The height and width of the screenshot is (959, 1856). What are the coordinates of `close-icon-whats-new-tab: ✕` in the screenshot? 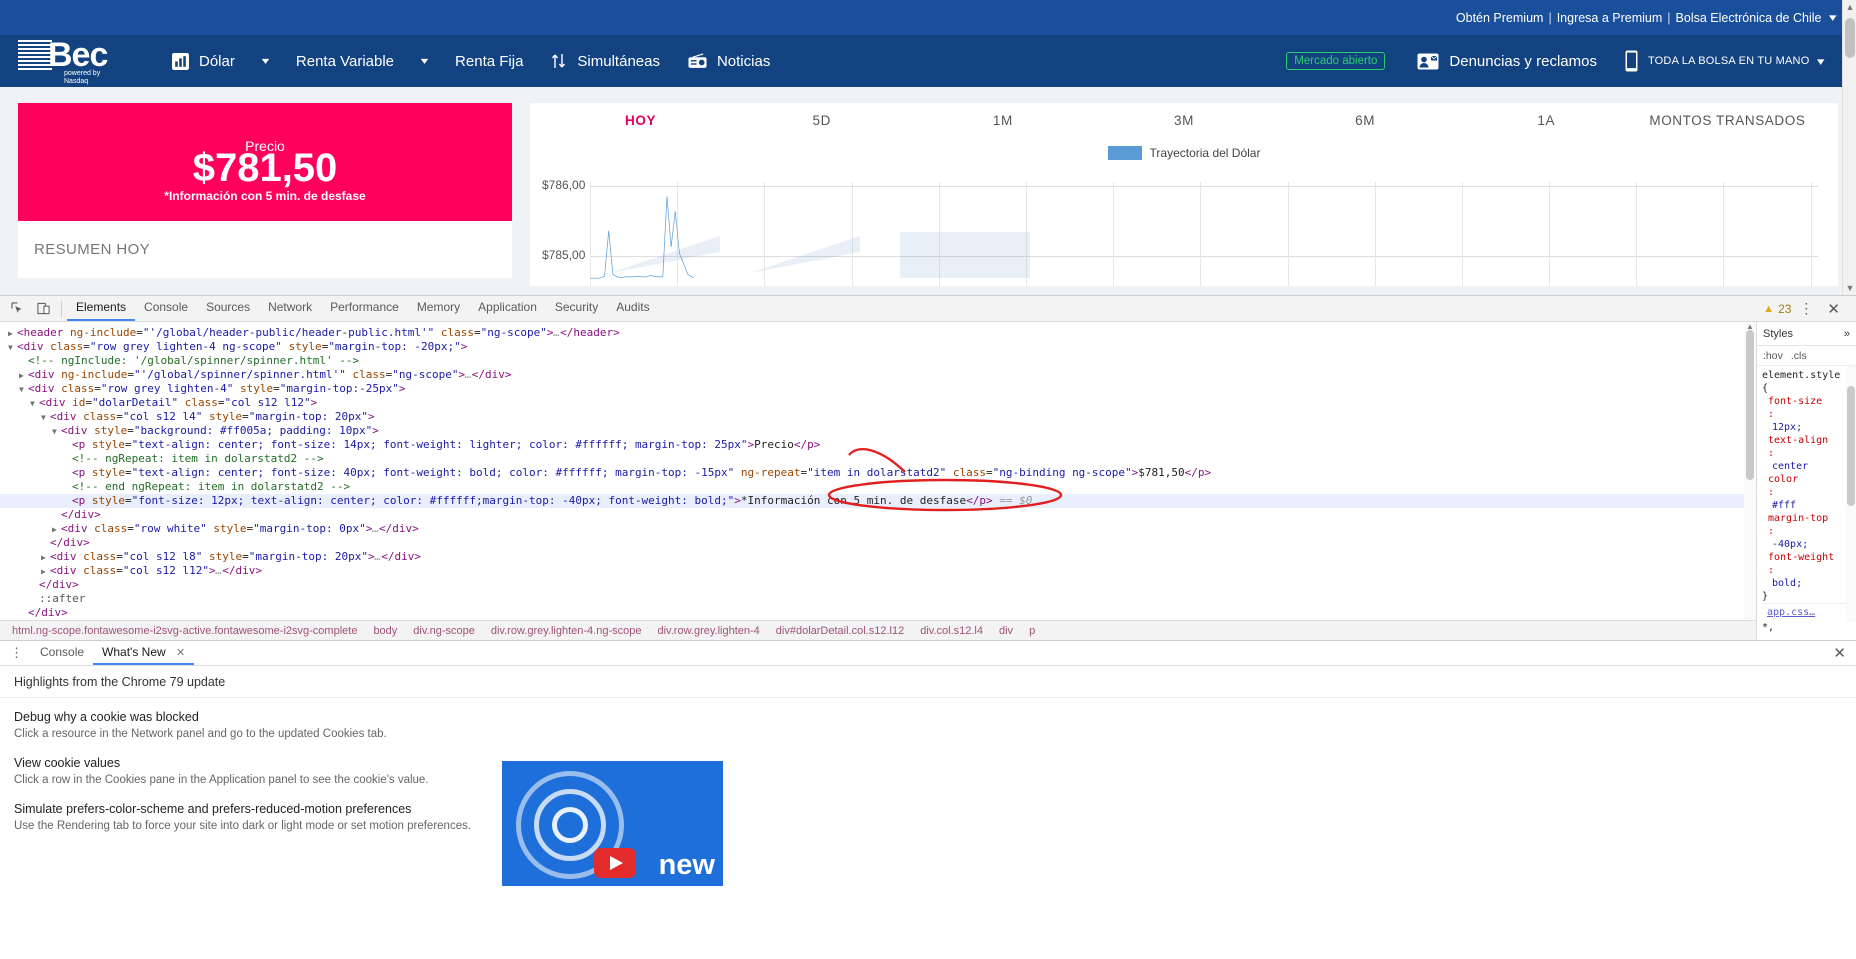 It's located at (180, 653).